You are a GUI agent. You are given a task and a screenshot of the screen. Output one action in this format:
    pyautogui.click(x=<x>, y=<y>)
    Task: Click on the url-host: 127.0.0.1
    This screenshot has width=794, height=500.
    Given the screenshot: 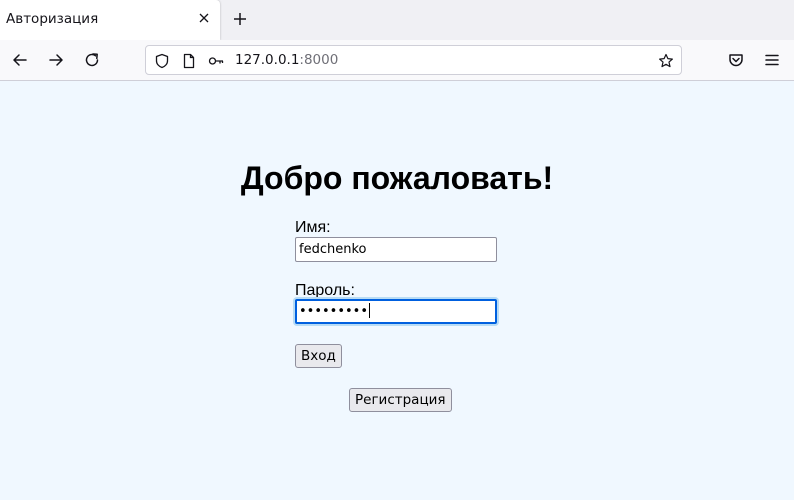 What is the action you would take?
    pyautogui.click(x=267, y=60)
    